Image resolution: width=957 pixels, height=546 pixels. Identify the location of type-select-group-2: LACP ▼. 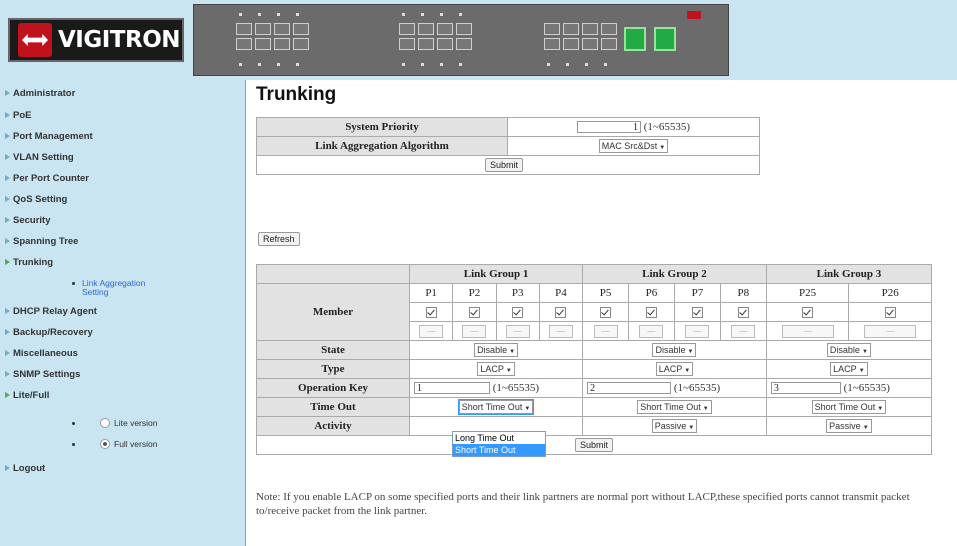
(674, 369).